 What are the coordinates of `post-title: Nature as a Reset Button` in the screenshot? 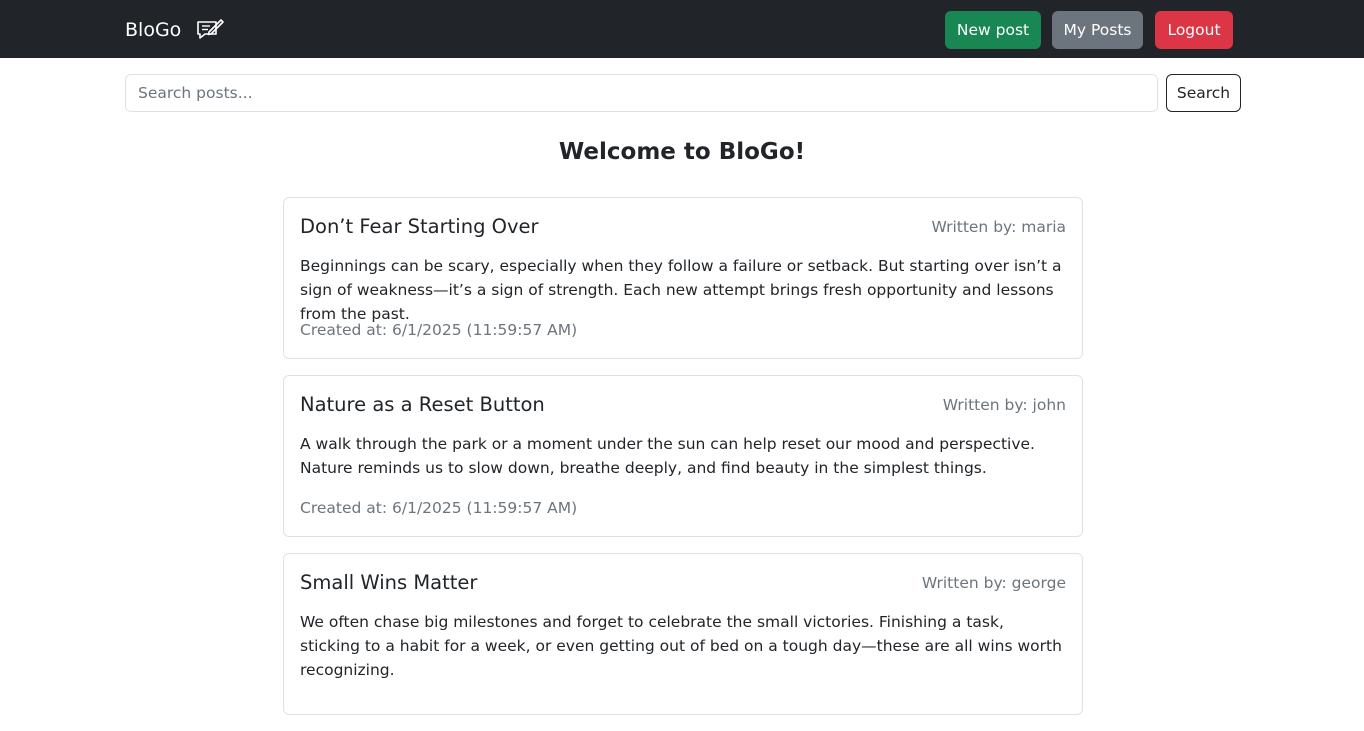 It's located at (422, 405).